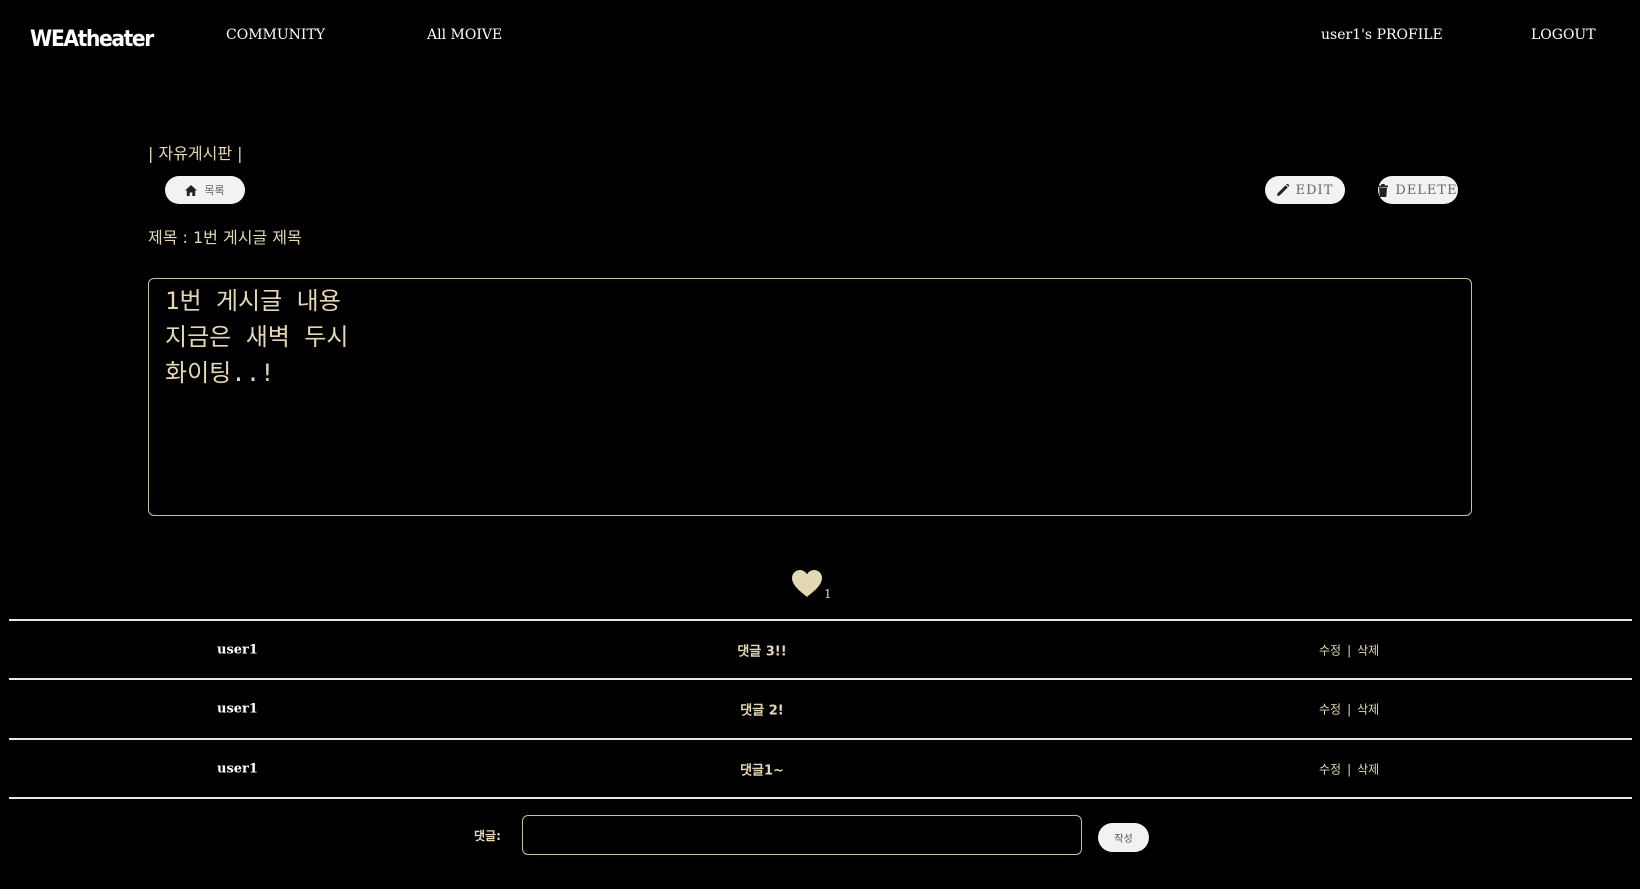 The image size is (1640, 889). What do you see at coordinates (487, 836) in the screenshot?
I see `comment-label: 댓글:` at bounding box center [487, 836].